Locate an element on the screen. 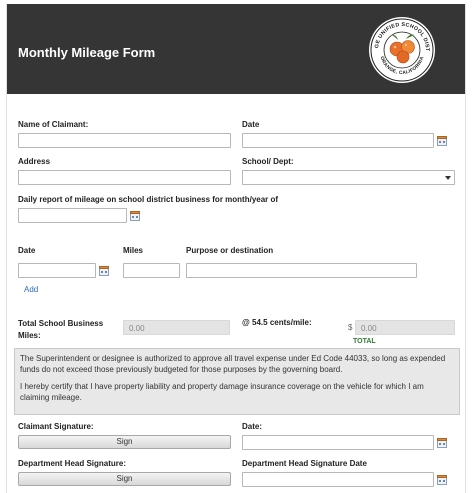  school-dept-label: School/ Dept: is located at coordinates (268, 161).